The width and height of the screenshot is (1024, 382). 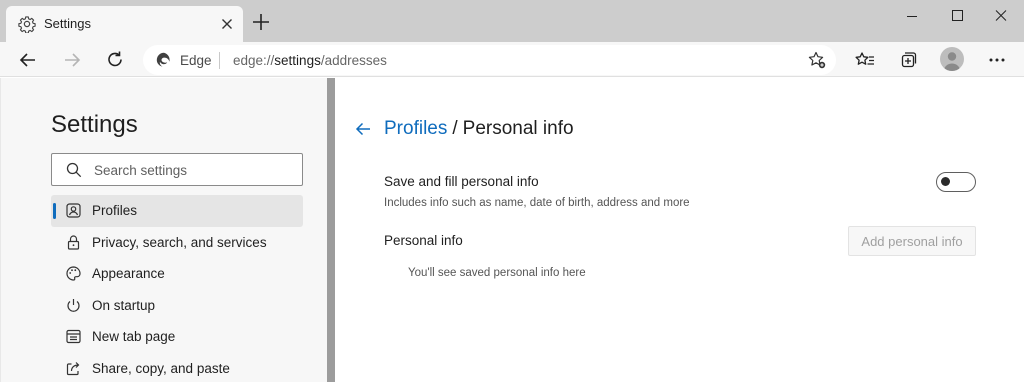 What do you see at coordinates (952, 61) in the screenshot?
I see `person-icon` at bounding box center [952, 61].